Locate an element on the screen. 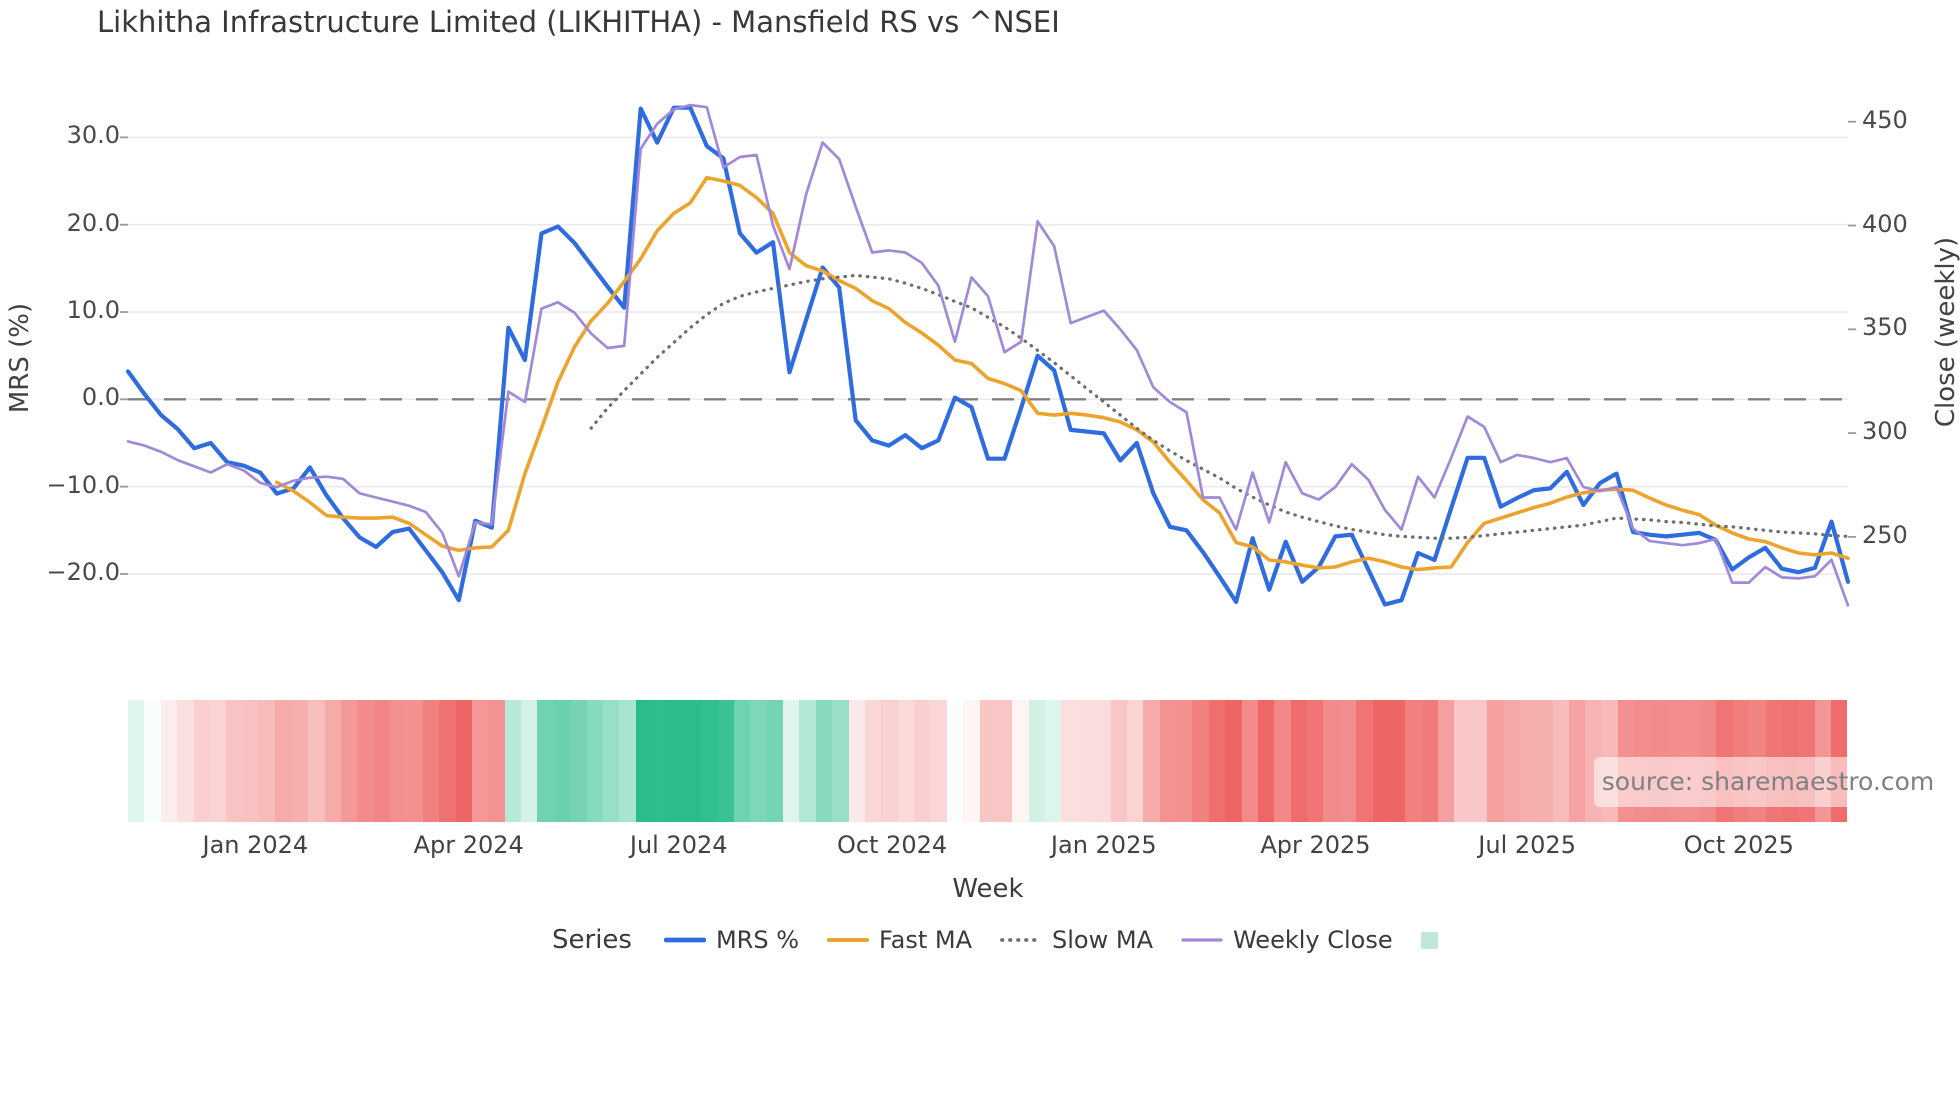 The height and width of the screenshot is (1102, 1960). y-left-tick-label: −20.0 is located at coordinates (83, 571).